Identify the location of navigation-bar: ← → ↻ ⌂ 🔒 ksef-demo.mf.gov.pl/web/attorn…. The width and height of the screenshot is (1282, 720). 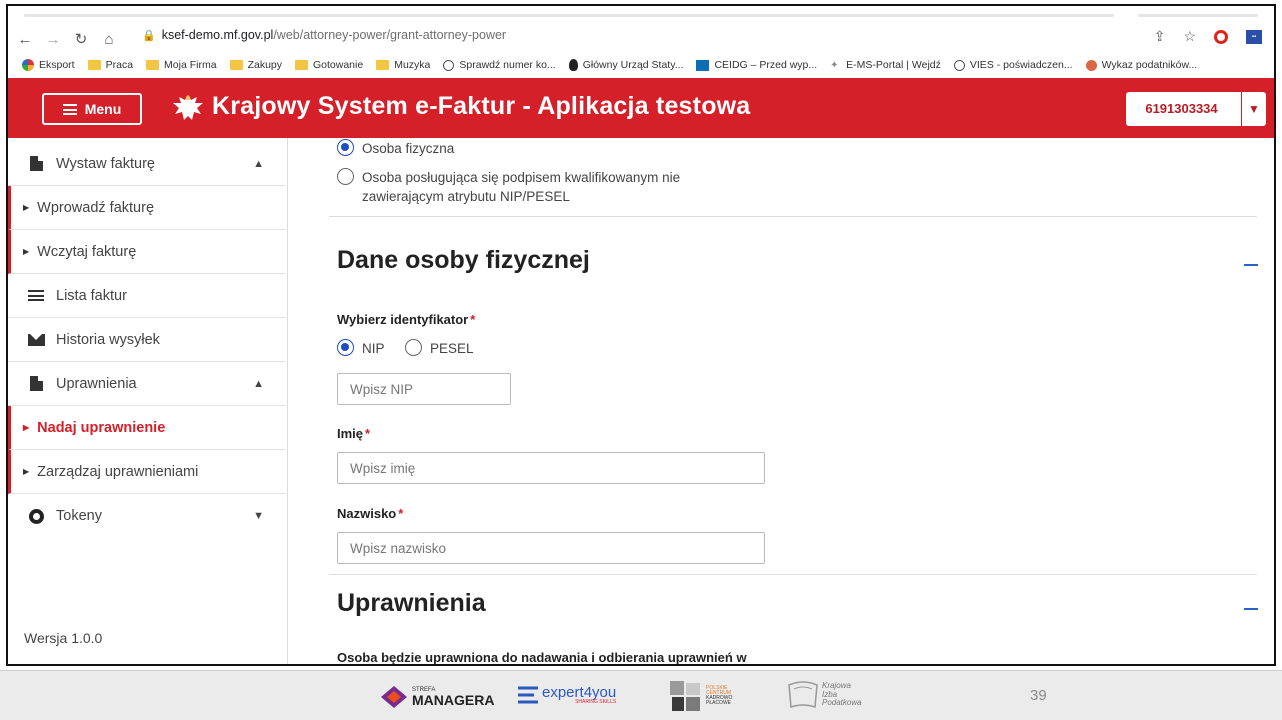
(641, 39).